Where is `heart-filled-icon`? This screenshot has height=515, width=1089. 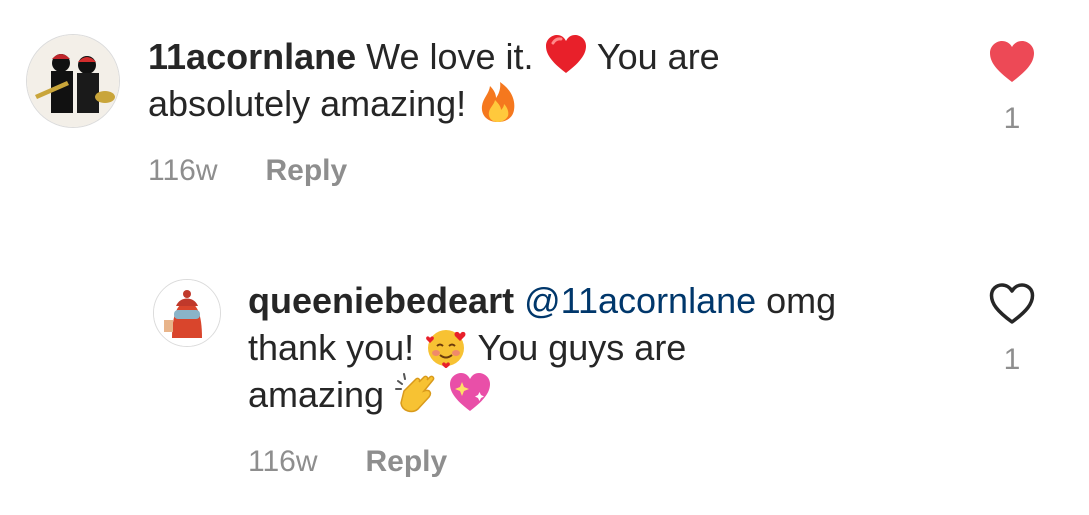
heart-filled-icon is located at coordinates (1012, 61).